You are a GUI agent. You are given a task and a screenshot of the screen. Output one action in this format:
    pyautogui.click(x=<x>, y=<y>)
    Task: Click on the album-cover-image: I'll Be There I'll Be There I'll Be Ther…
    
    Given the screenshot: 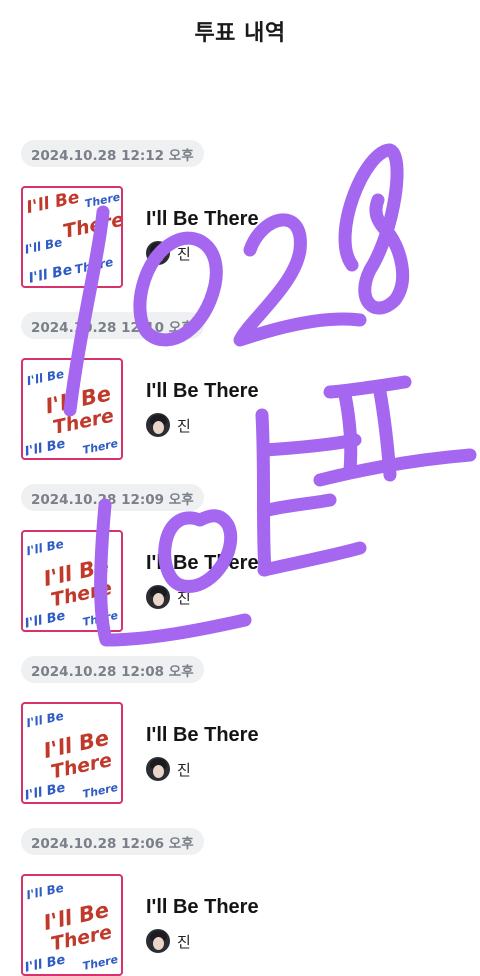 What is the action you would take?
    pyautogui.click(x=72, y=236)
    